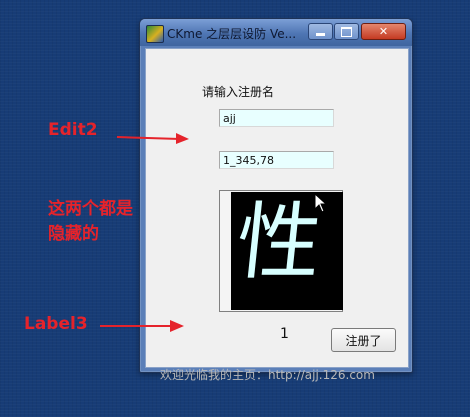  Describe the element at coordinates (284, 334) in the screenshot. I see `number-label: 1` at that location.